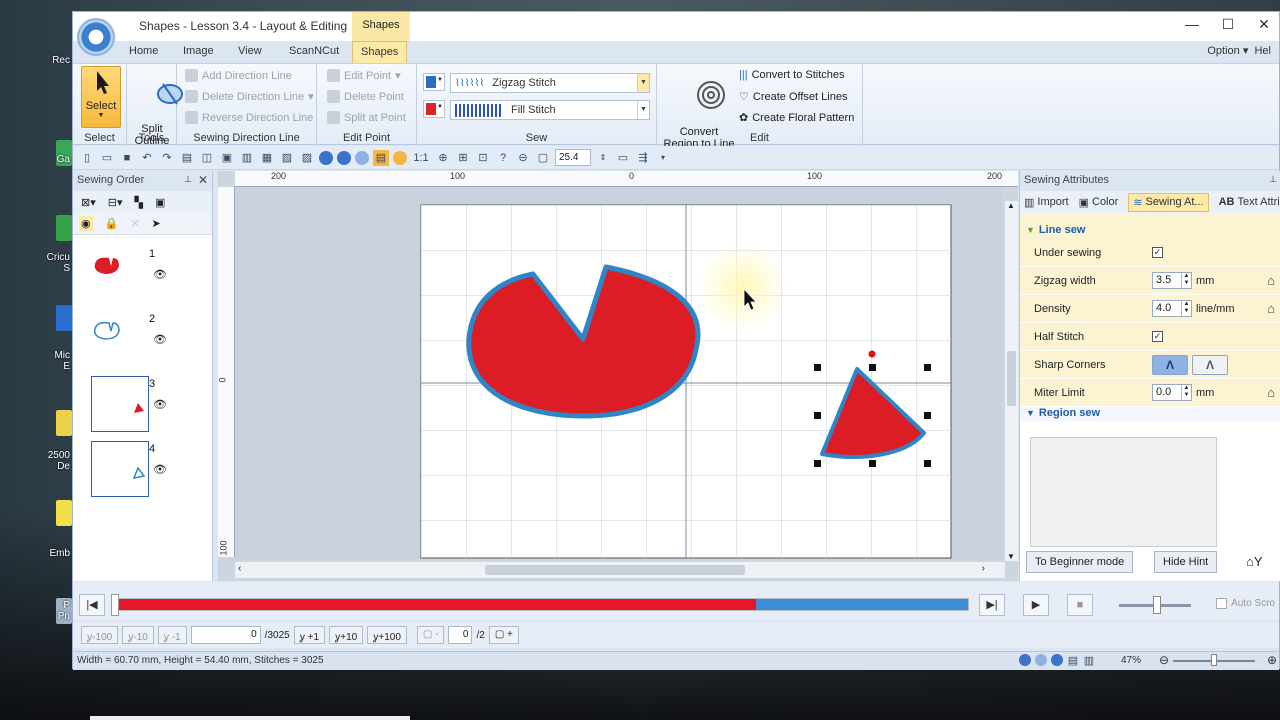 This screenshot has width=1280, height=720. Describe the element at coordinates (793, 97) in the screenshot. I see `create-offset-lines-button: ♡ Create Offset Lines` at that location.